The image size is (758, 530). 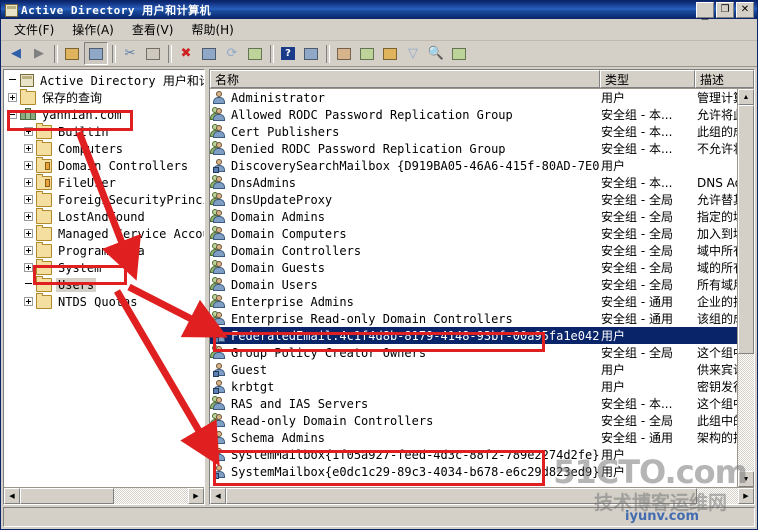 I want to click on tree-horizontal-scrollbar: ◀ ▶, so click(x=104, y=495).